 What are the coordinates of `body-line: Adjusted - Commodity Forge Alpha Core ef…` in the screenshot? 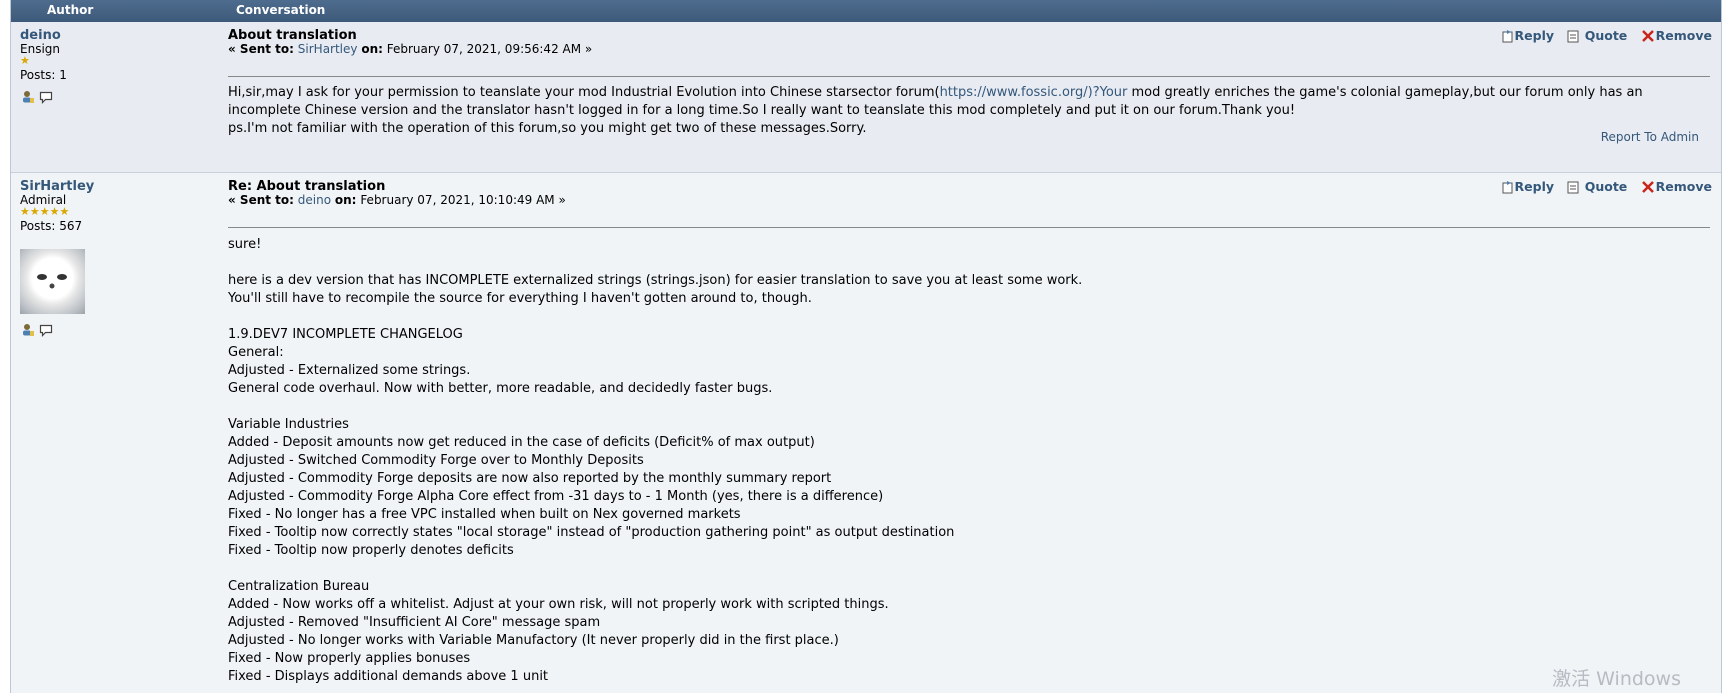 It's located at (556, 496).